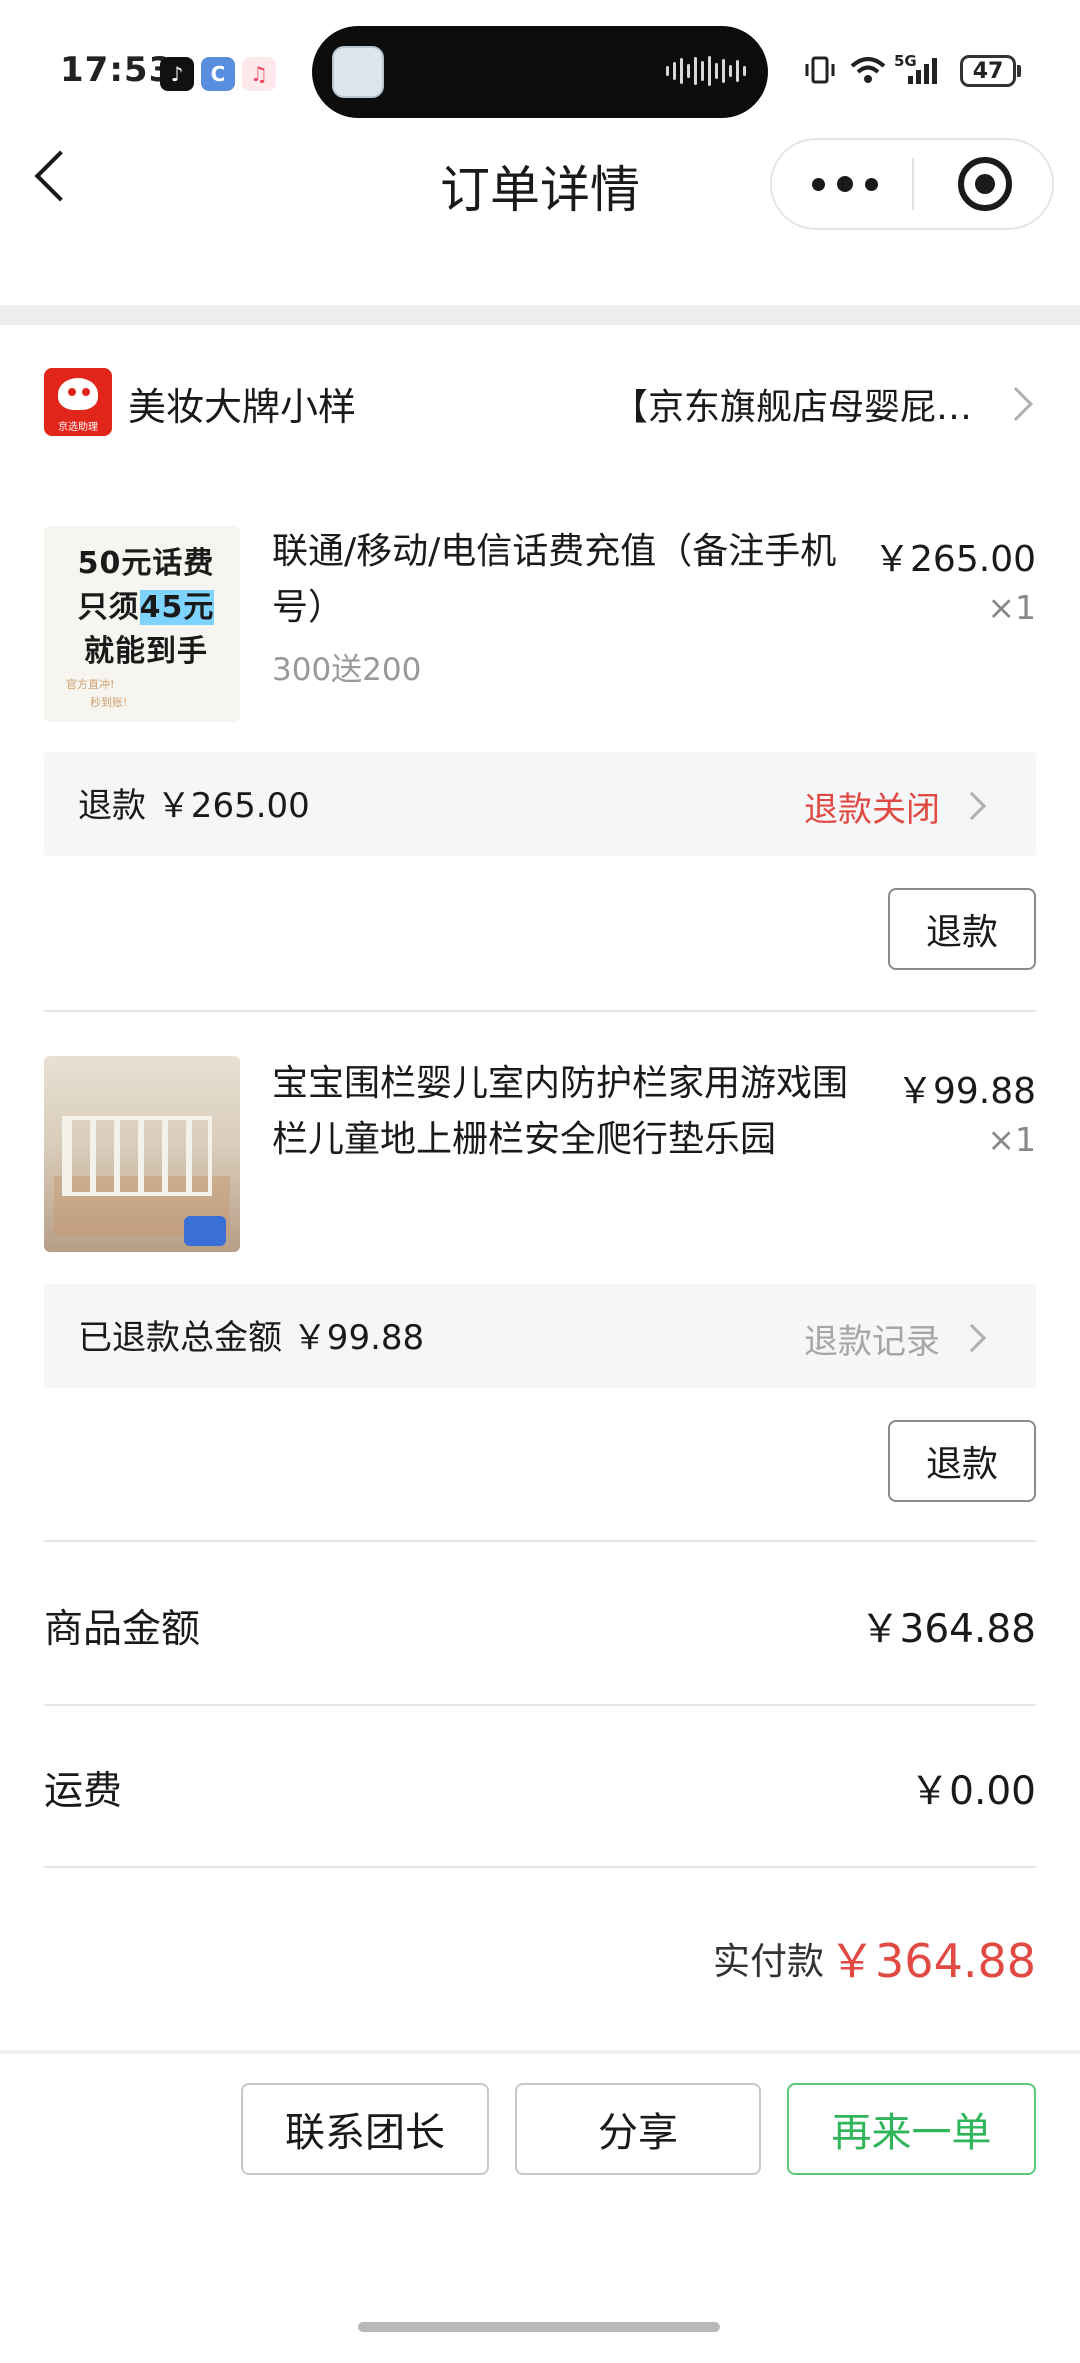  I want to click on more-icon, so click(845, 184).